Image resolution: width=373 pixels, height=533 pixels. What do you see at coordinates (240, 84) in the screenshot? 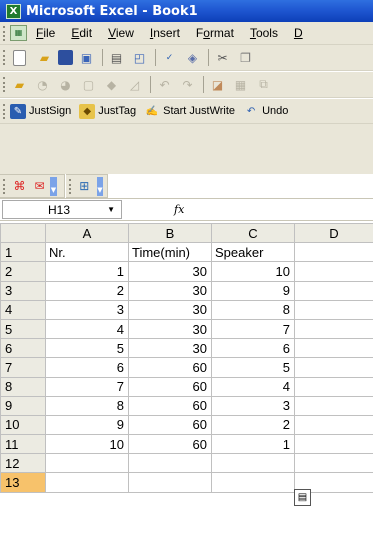
I see `insert-object-icon: ▦` at bounding box center [240, 84].